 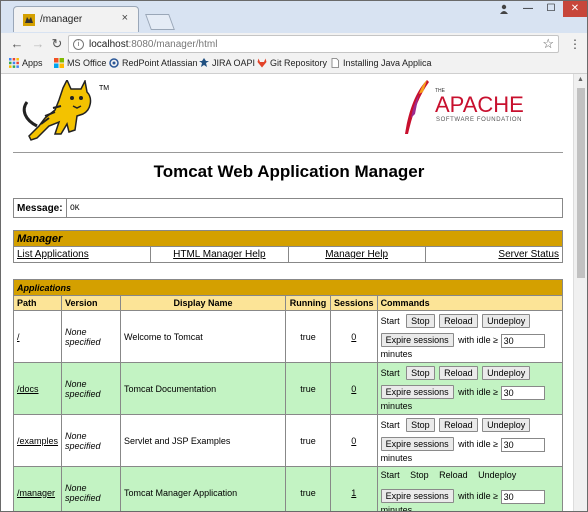 What do you see at coordinates (504, 12) in the screenshot?
I see `user-profile-icon` at bounding box center [504, 12].